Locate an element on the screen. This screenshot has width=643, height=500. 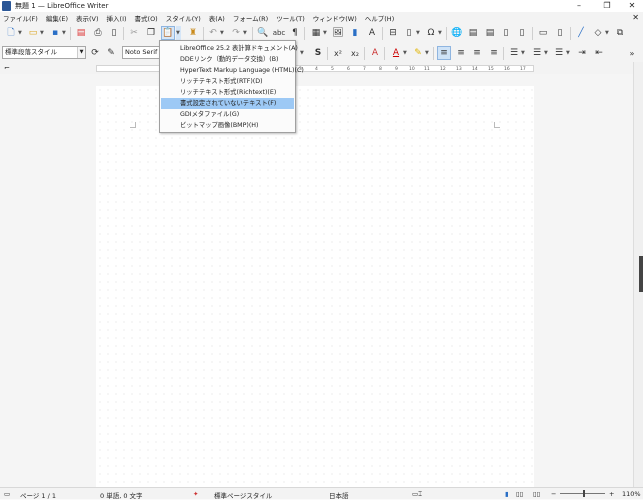
menu-tools: ツール(T) is located at coordinates (290, 18).